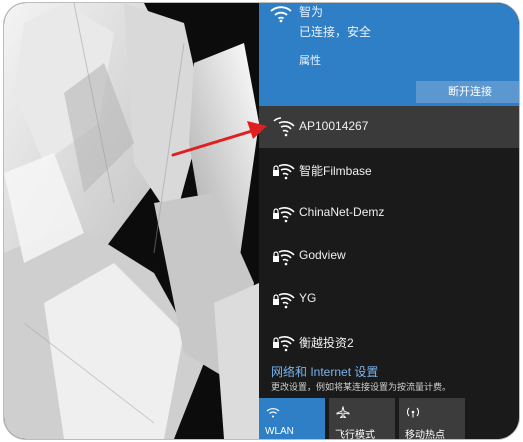  I want to click on properties-link: 属性, so click(310, 60).